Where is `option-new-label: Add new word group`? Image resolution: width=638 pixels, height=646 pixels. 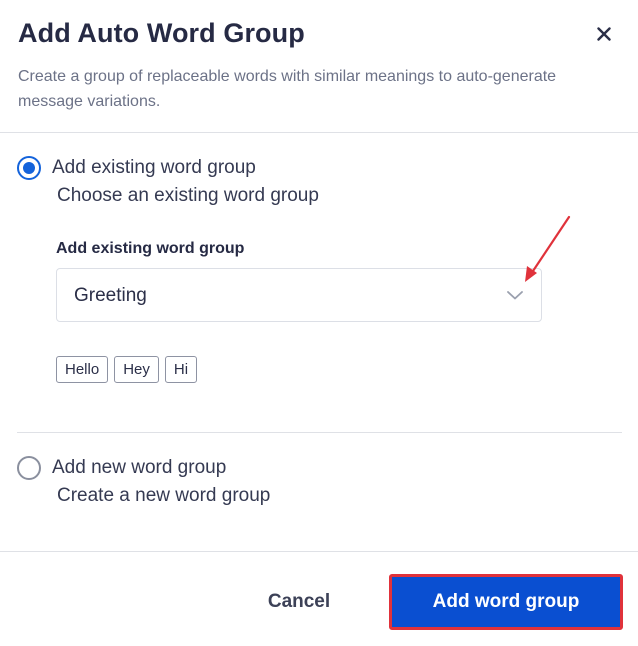
option-new-label: Add new word group is located at coordinates (139, 468).